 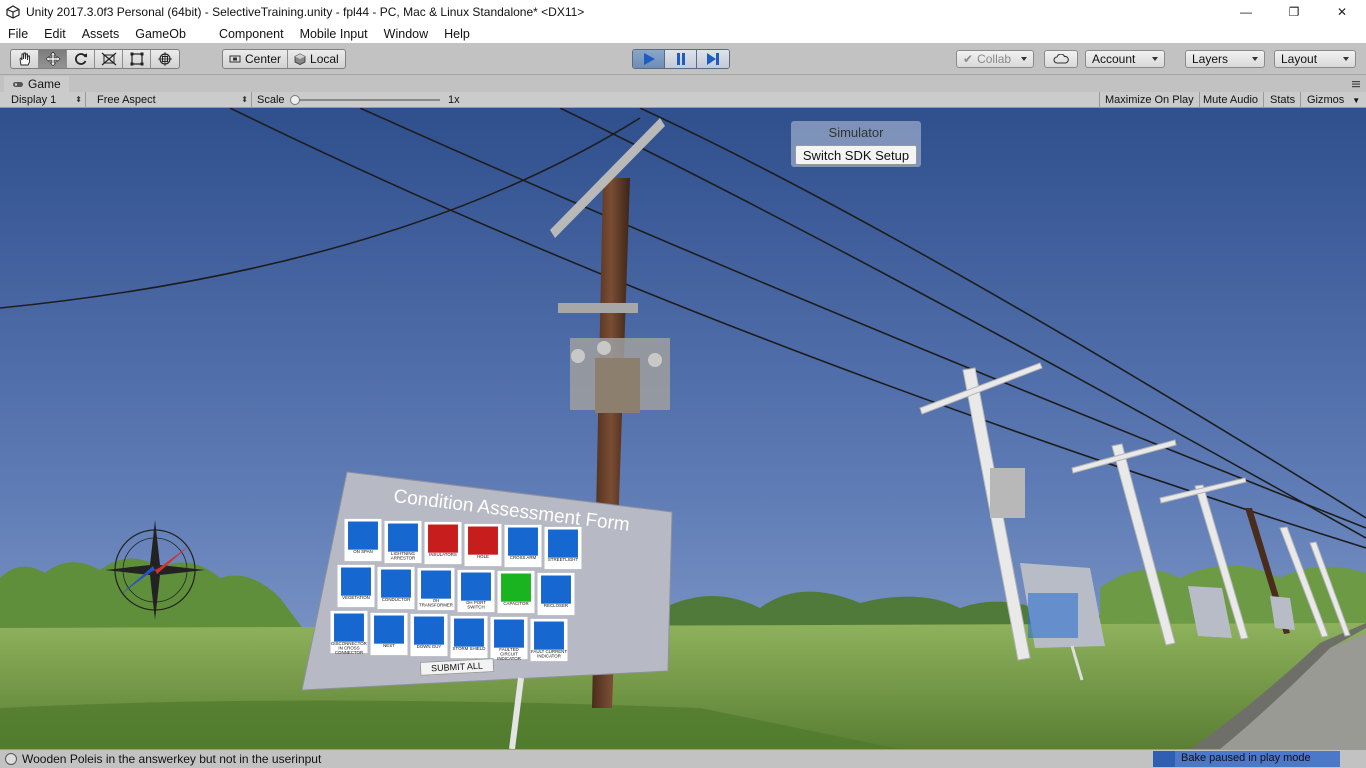 What do you see at coordinates (363, 540) in the screenshot?
I see `condition-card: ON SPAN` at bounding box center [363, 540].